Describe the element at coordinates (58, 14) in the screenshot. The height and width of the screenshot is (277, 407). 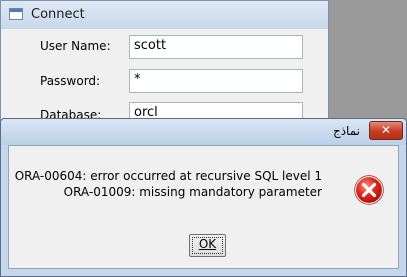
I see `window-title: Connect` at that location.